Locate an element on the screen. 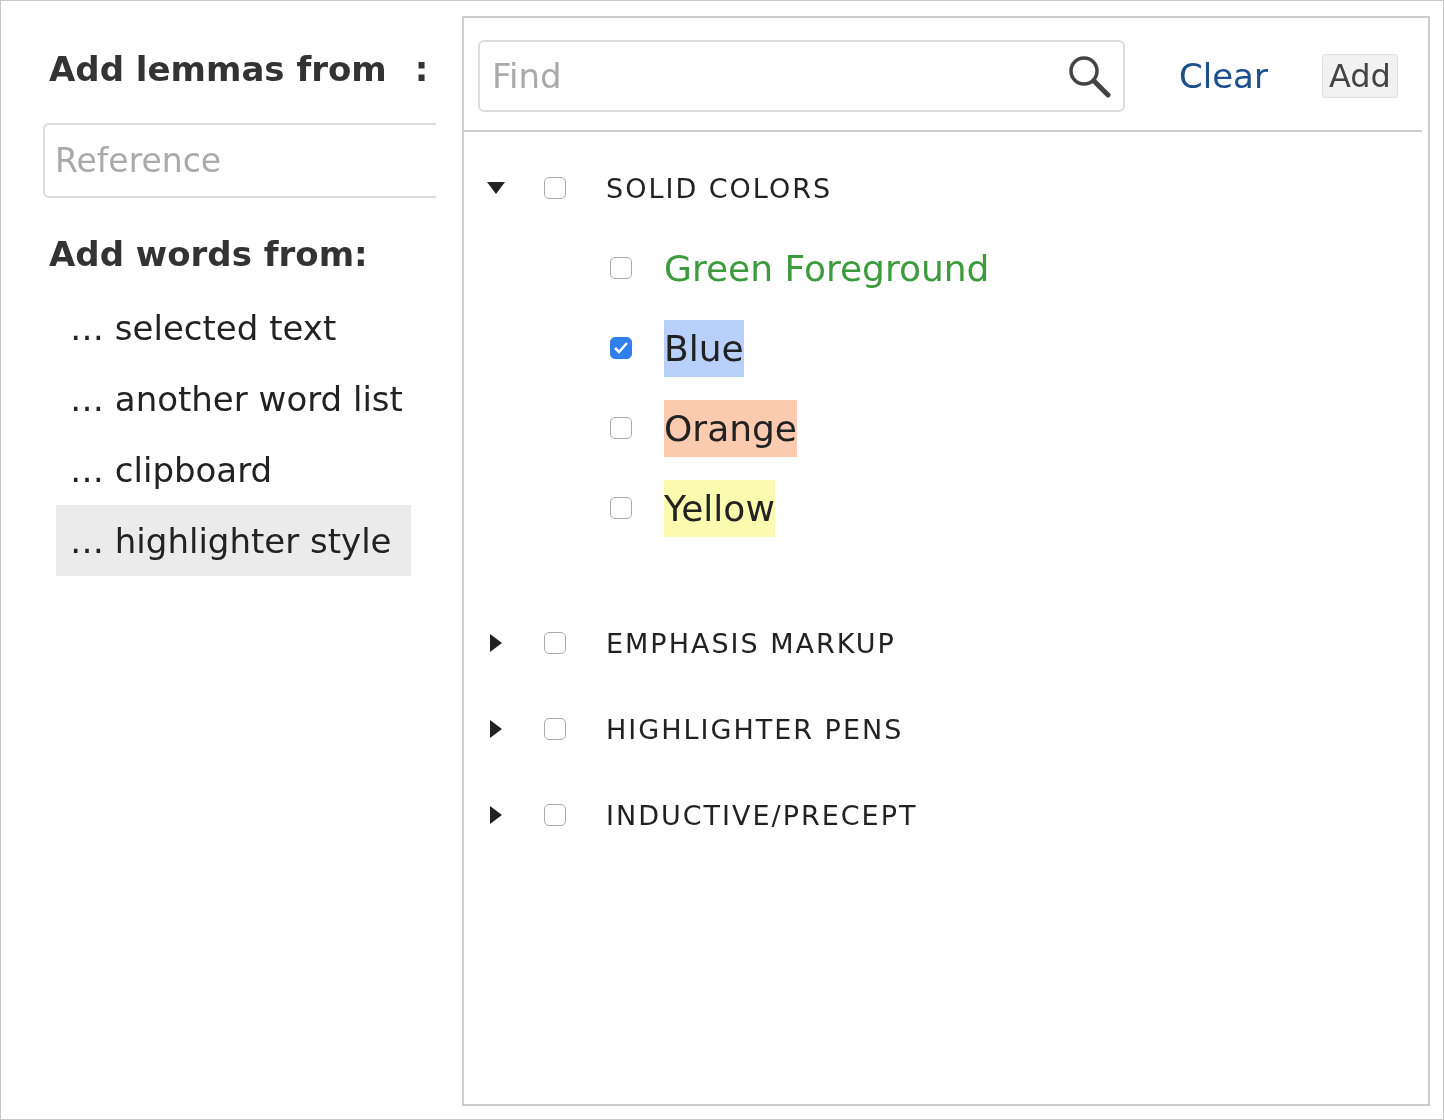 The height and width of the screenshot is (1120, 1444). clear-link: Clear is located at coordinates (1223, 76).